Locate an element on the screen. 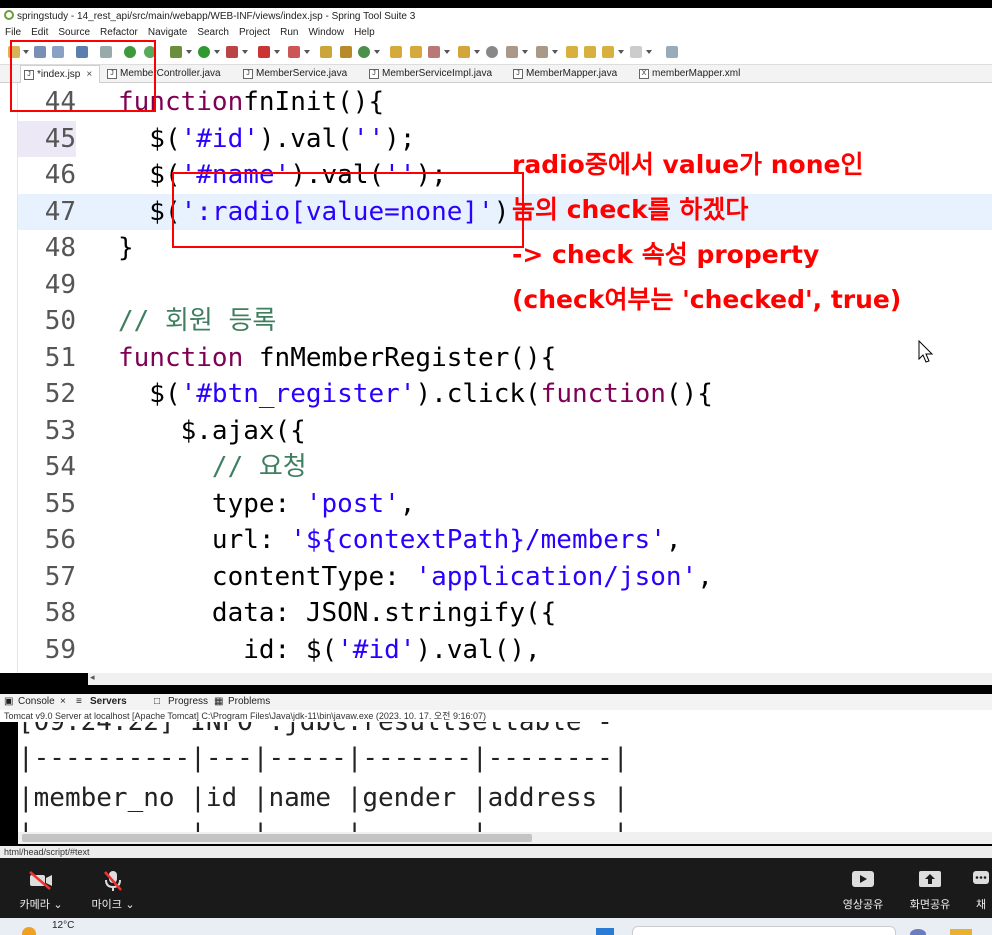 The width and height of the screenshot is (992, 935). menu-window: Window is located at coordinates (326, 32).